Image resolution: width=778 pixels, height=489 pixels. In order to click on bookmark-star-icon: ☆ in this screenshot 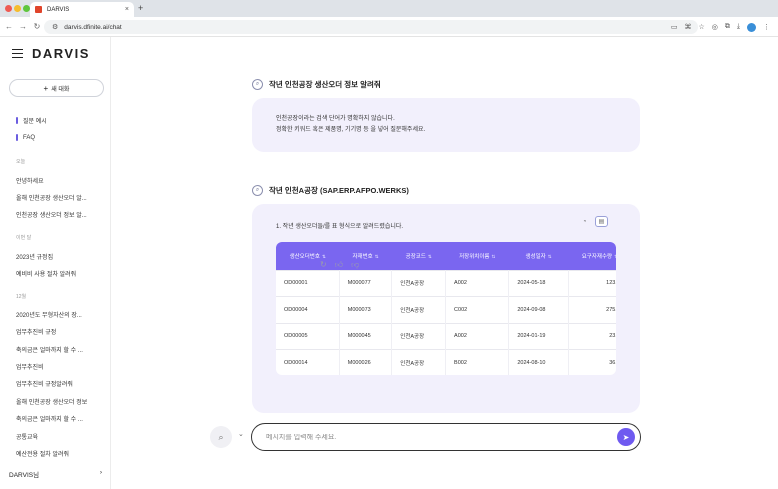, I will do `click(702, 27)`.